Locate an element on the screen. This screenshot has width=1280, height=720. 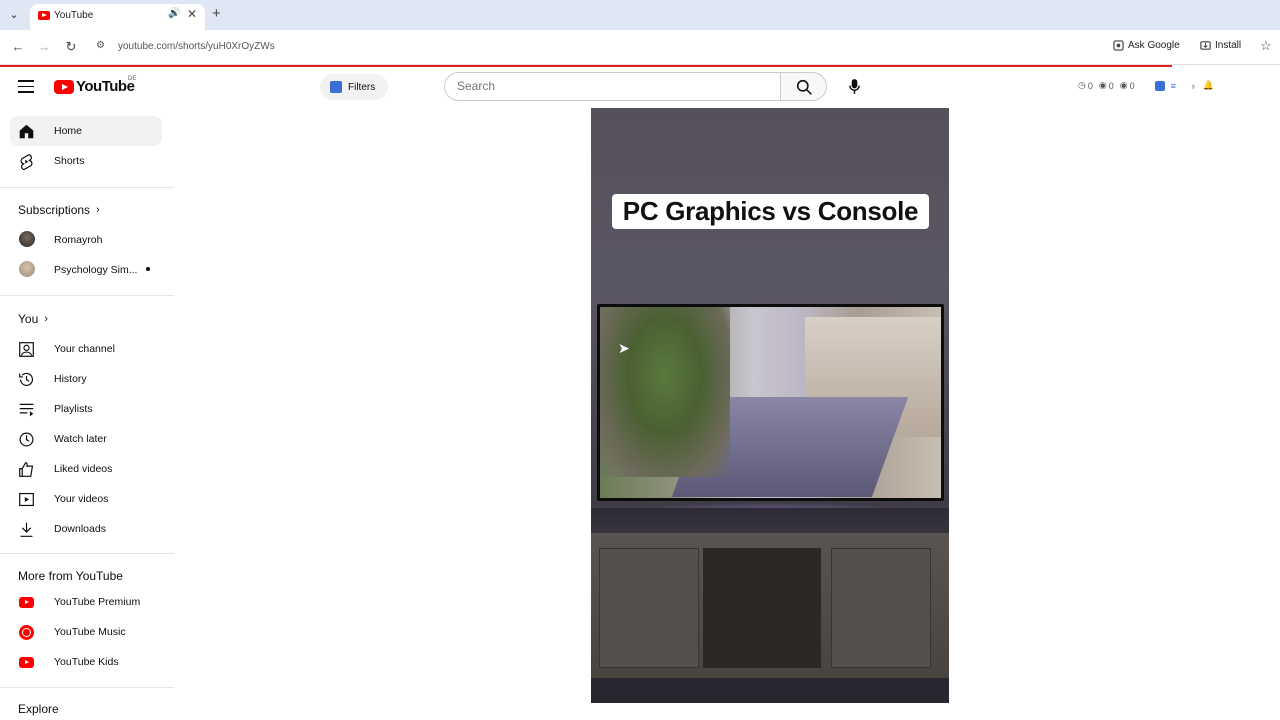
explore-heading: Explore is located at coordinates (38, 709).